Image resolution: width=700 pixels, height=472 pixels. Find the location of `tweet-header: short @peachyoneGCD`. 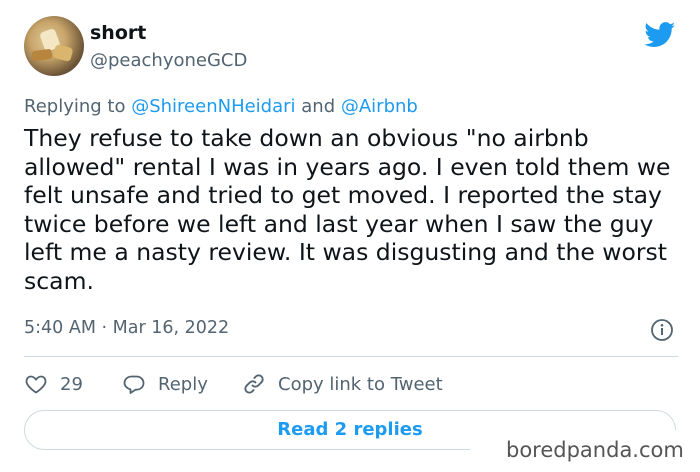

tweet-header: short @peachyoneGCD is located at coordinates (354, 48).